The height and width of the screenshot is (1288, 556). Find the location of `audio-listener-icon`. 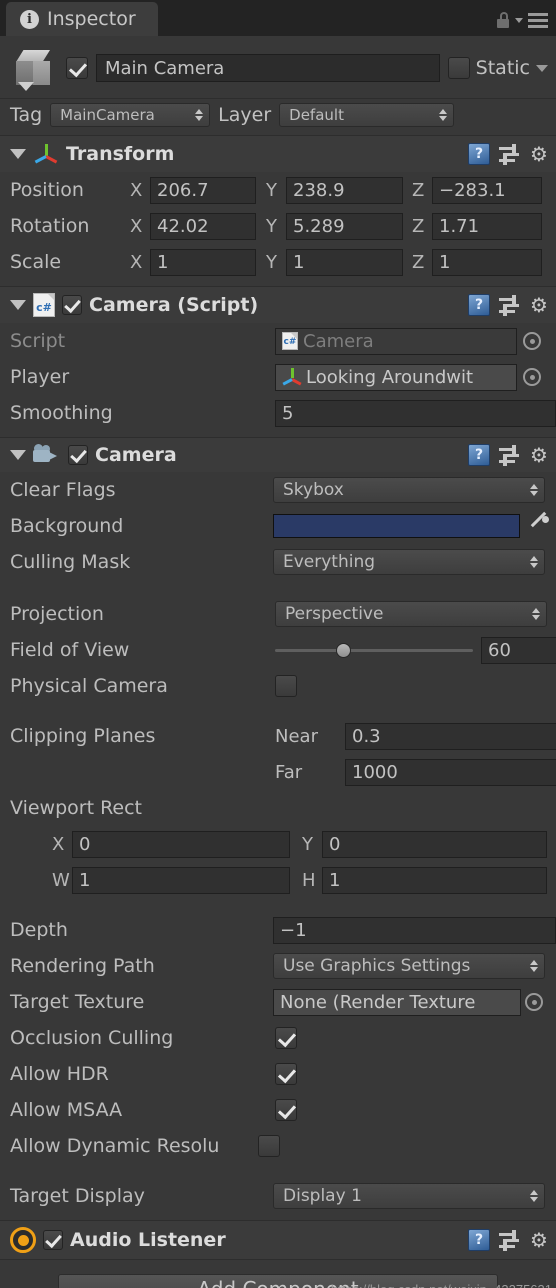

audio-listener-icon is located at coordinates (23, 1240).